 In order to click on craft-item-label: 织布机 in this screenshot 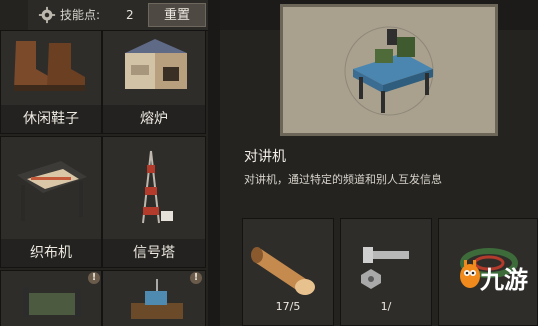, I will do `click(51, 253)`.